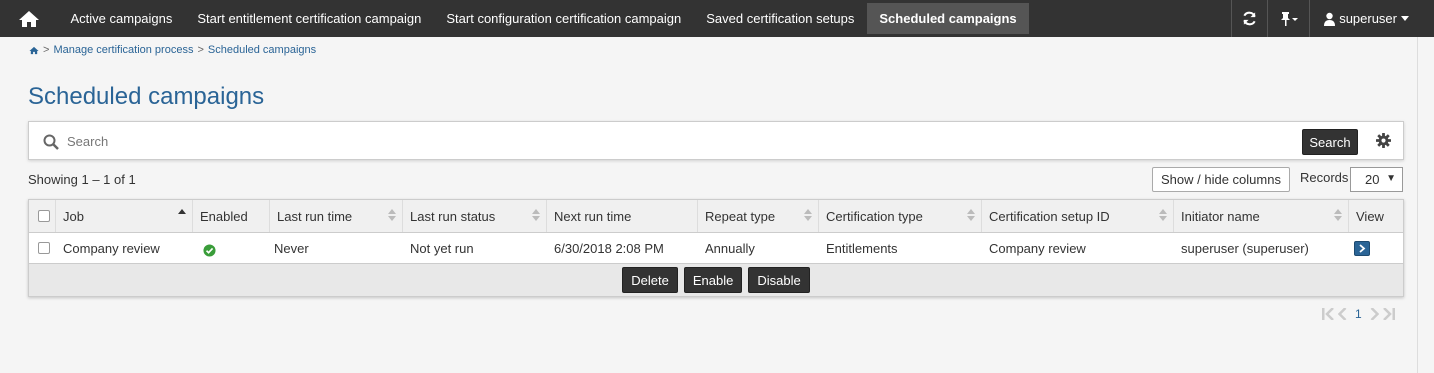 The height and width of the screenshot is (373, 1434). I want to click on last-run-time: Never, so click(291, 248).